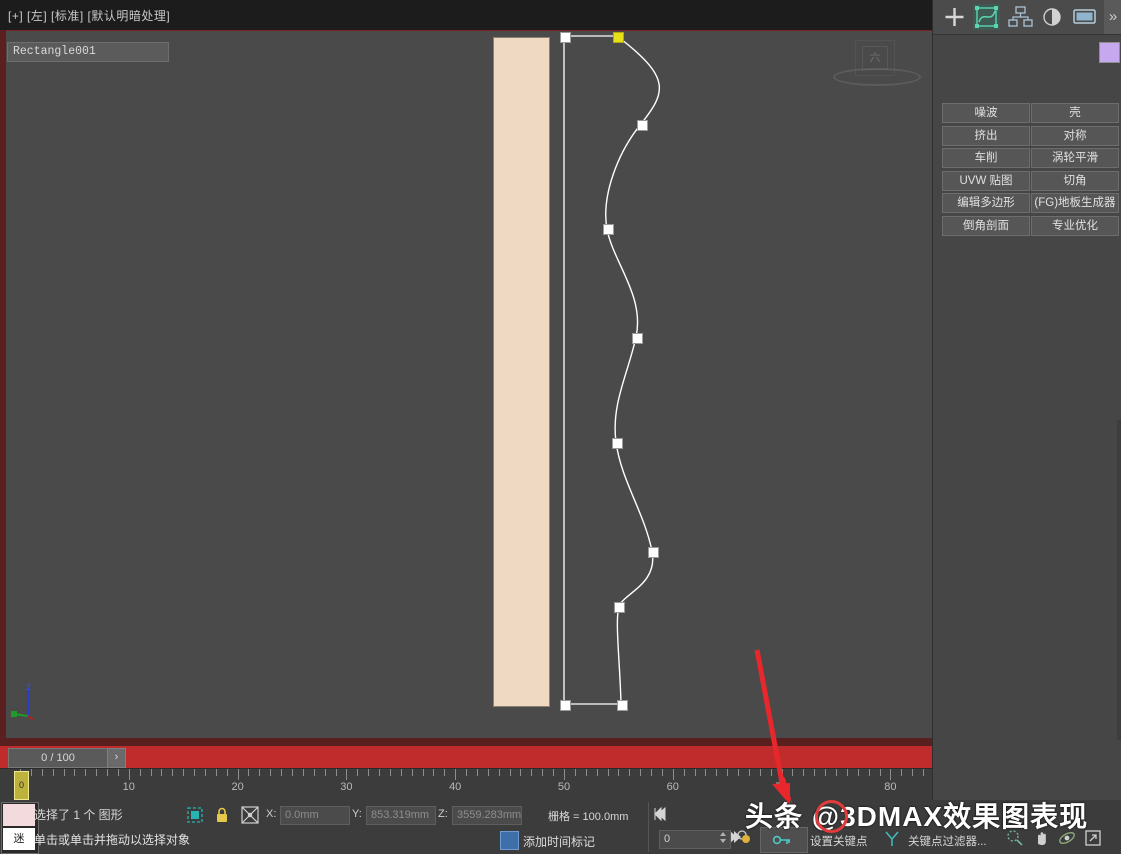  Describe the element at coordinates (1119, 580) in the screenshot. I see `command-panel-scrollbar` at that location.